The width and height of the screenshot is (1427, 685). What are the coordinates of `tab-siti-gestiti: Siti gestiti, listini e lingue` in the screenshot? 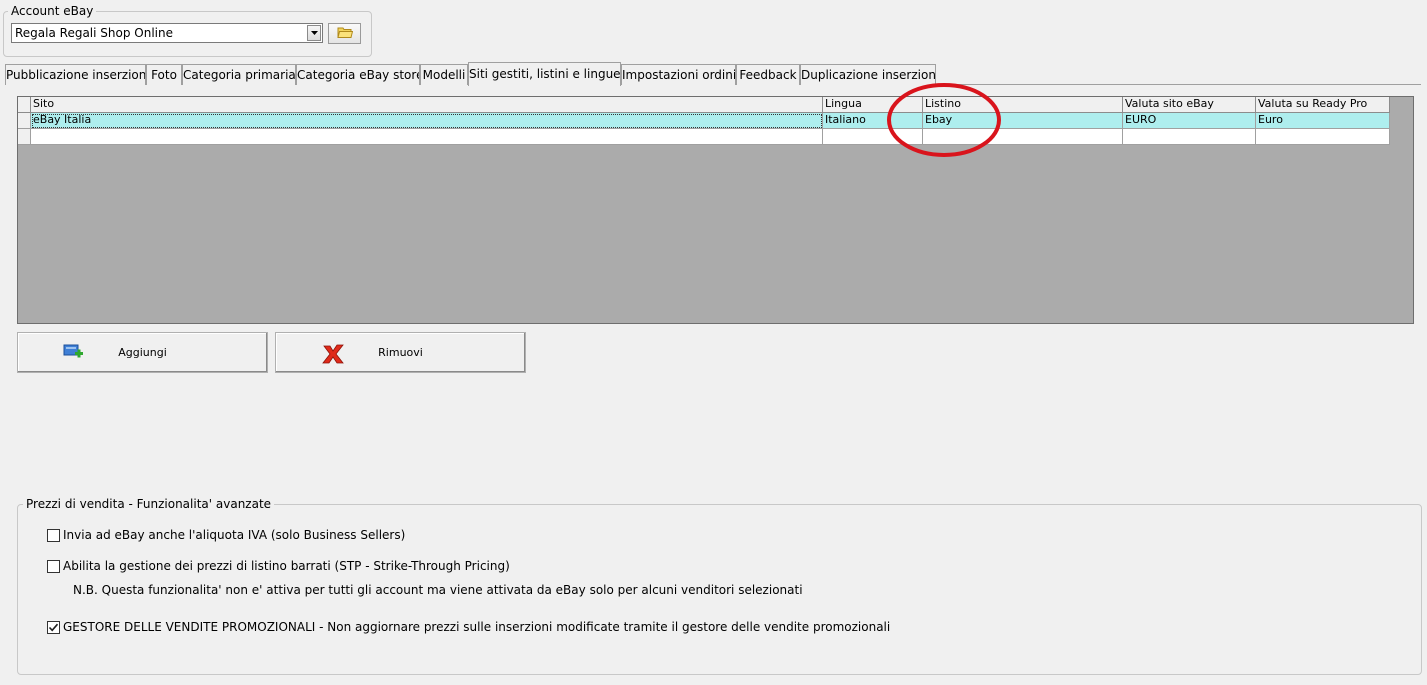 It's located at (544, 74).